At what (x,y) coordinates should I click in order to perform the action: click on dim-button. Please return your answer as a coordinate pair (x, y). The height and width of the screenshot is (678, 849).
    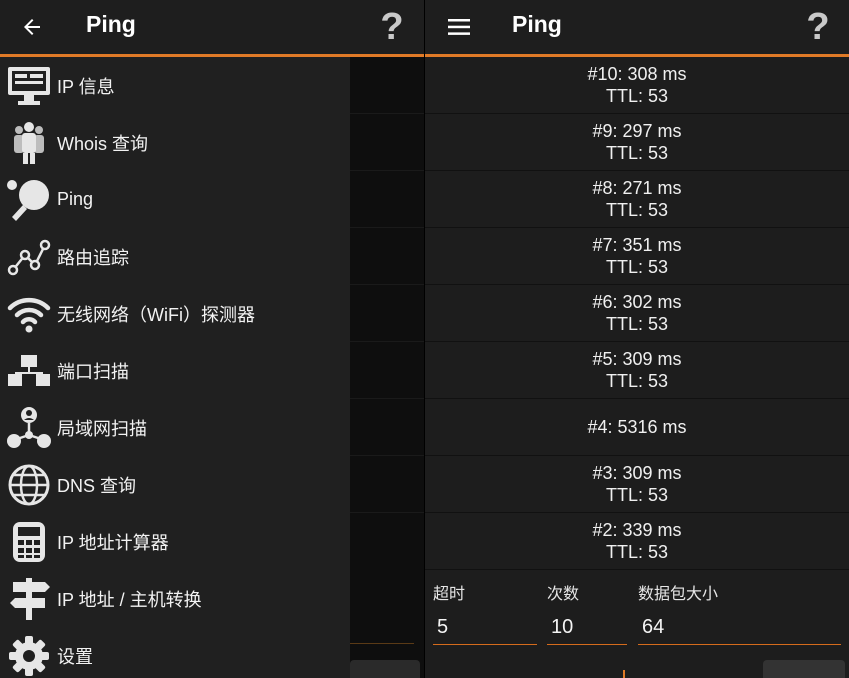
    Looking at the image, I should click on (385, 669).